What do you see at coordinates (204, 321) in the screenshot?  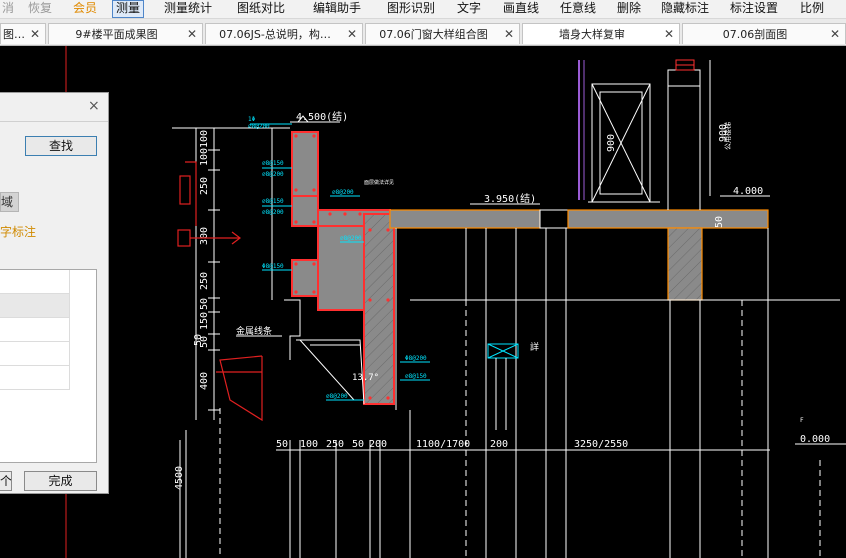 I see `dim-label: 150` at bounding box center [204, 321].